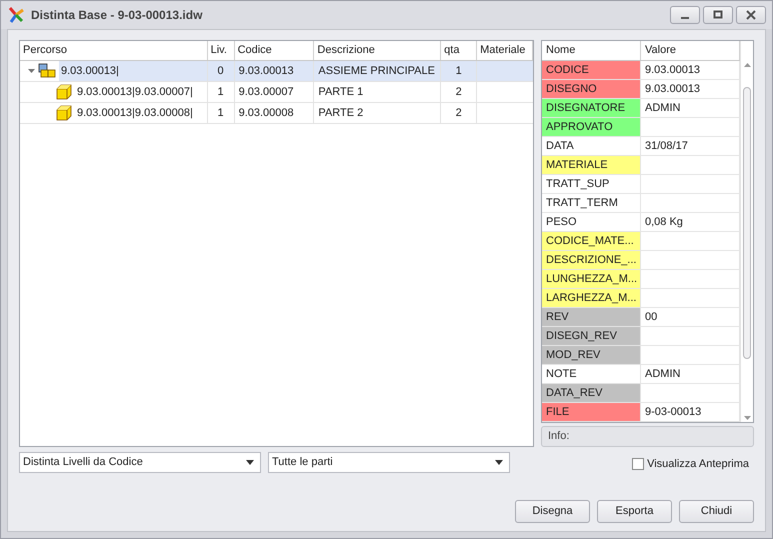 This screenshot has width=773, height=539. I want to click on scrollbar, so click(746, 231).